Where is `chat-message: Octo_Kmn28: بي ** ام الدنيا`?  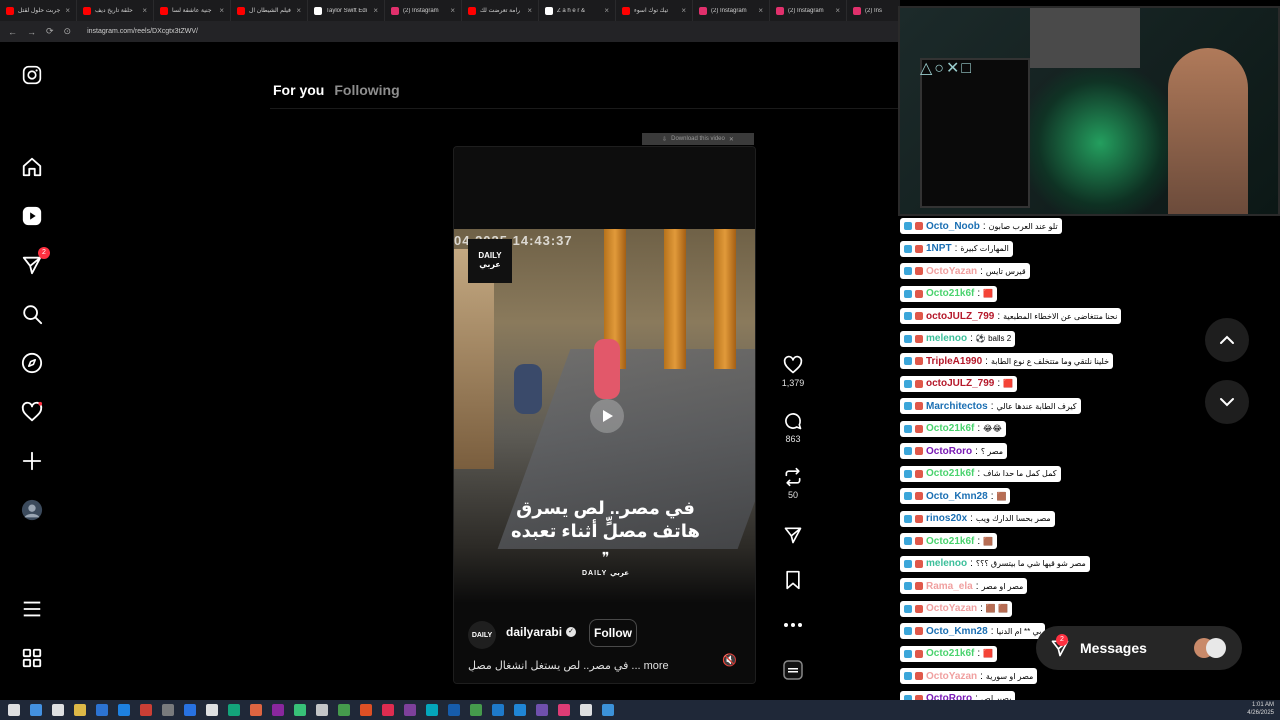
chat-message: Octo_Kmn28: بي ** ام الدنيا is located at coordinates (973, 631).